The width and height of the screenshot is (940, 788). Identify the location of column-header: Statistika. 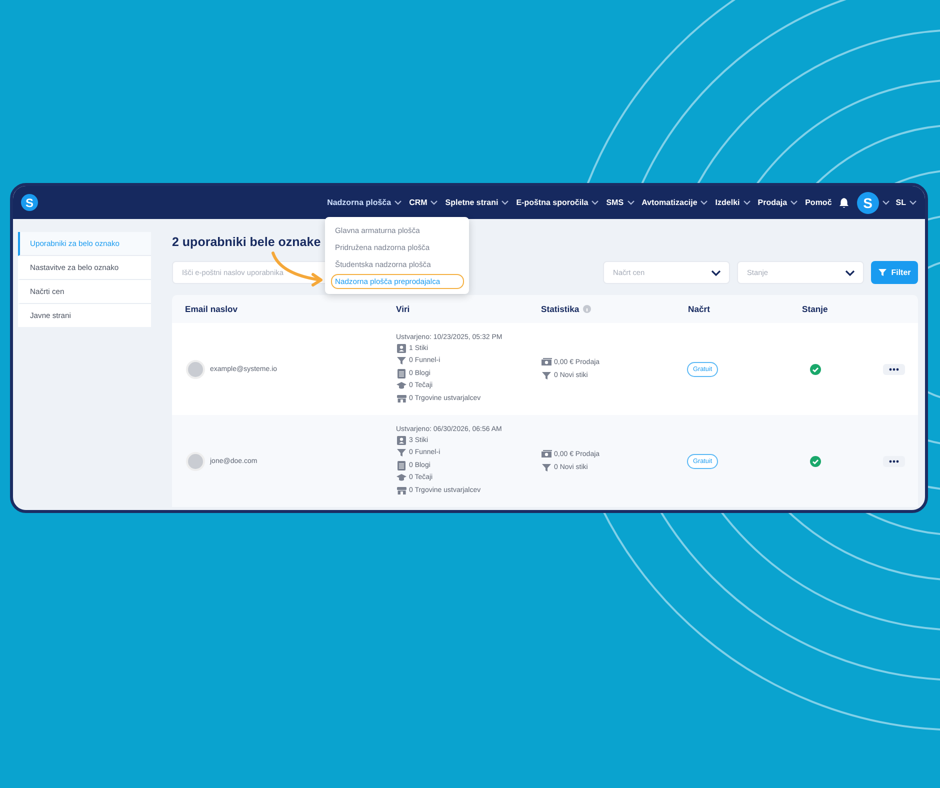
(560, 309).